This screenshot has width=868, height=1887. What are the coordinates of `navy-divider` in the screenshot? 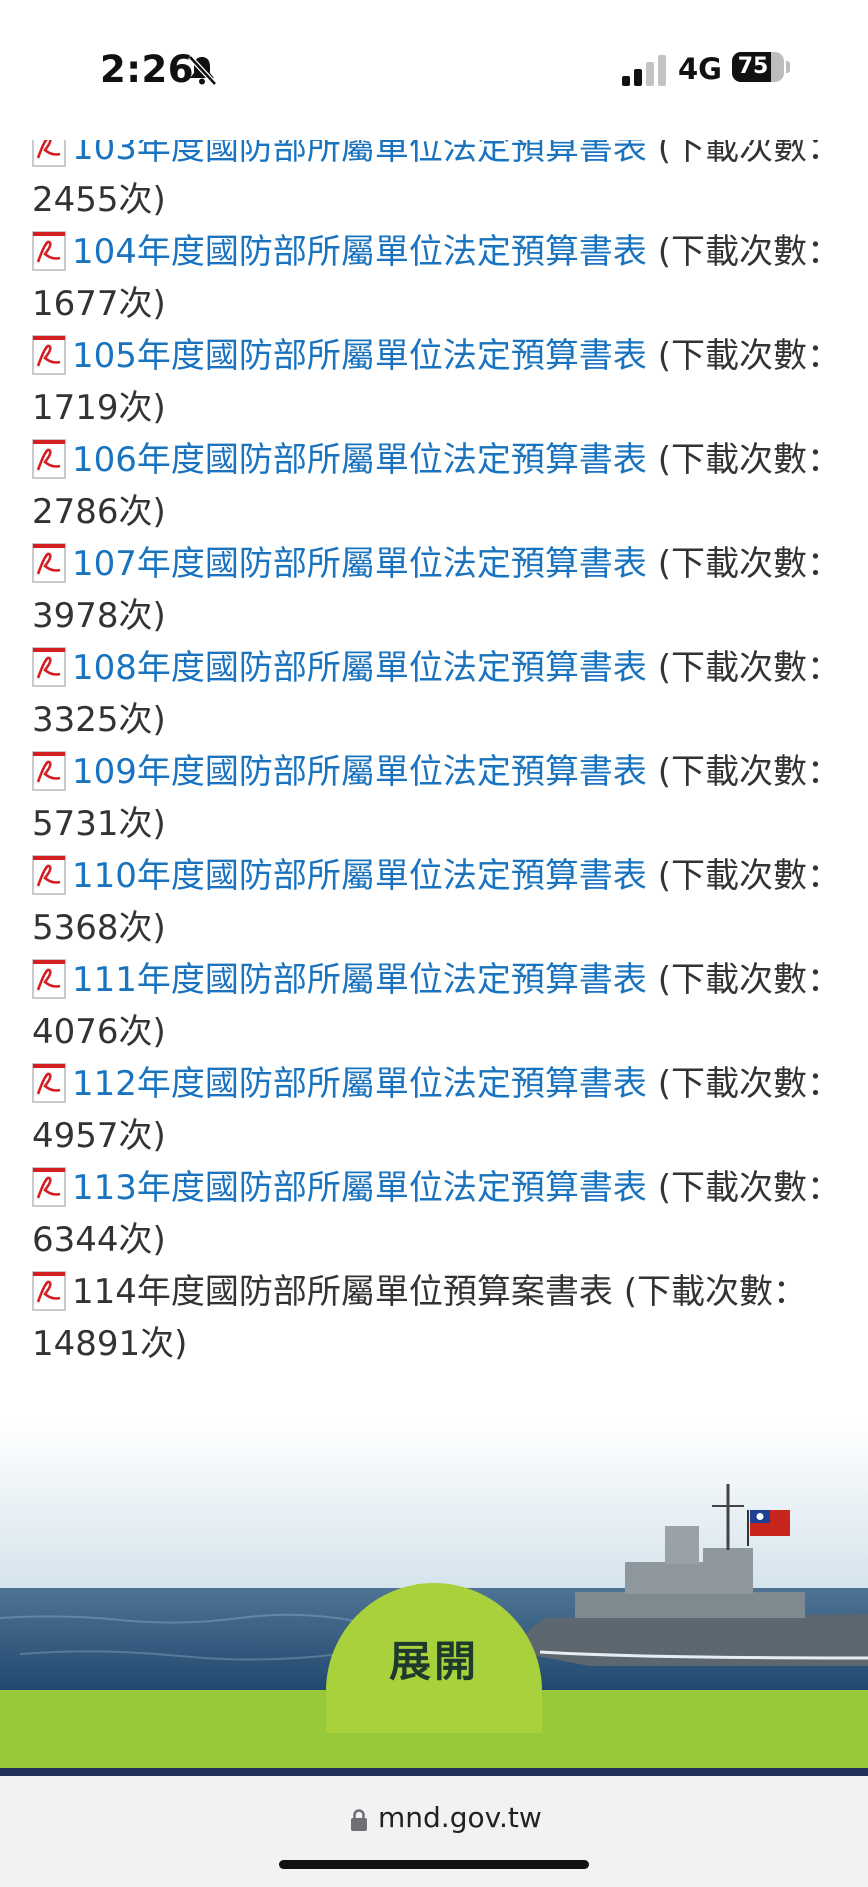 It's located at (434, 1772).